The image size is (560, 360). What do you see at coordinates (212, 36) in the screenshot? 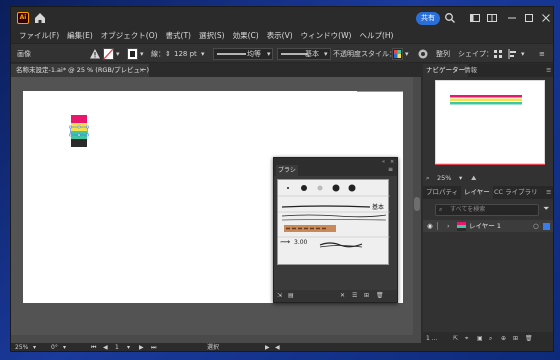
I see `menu-select: 選択(S)` at bounding box center [212, 36].